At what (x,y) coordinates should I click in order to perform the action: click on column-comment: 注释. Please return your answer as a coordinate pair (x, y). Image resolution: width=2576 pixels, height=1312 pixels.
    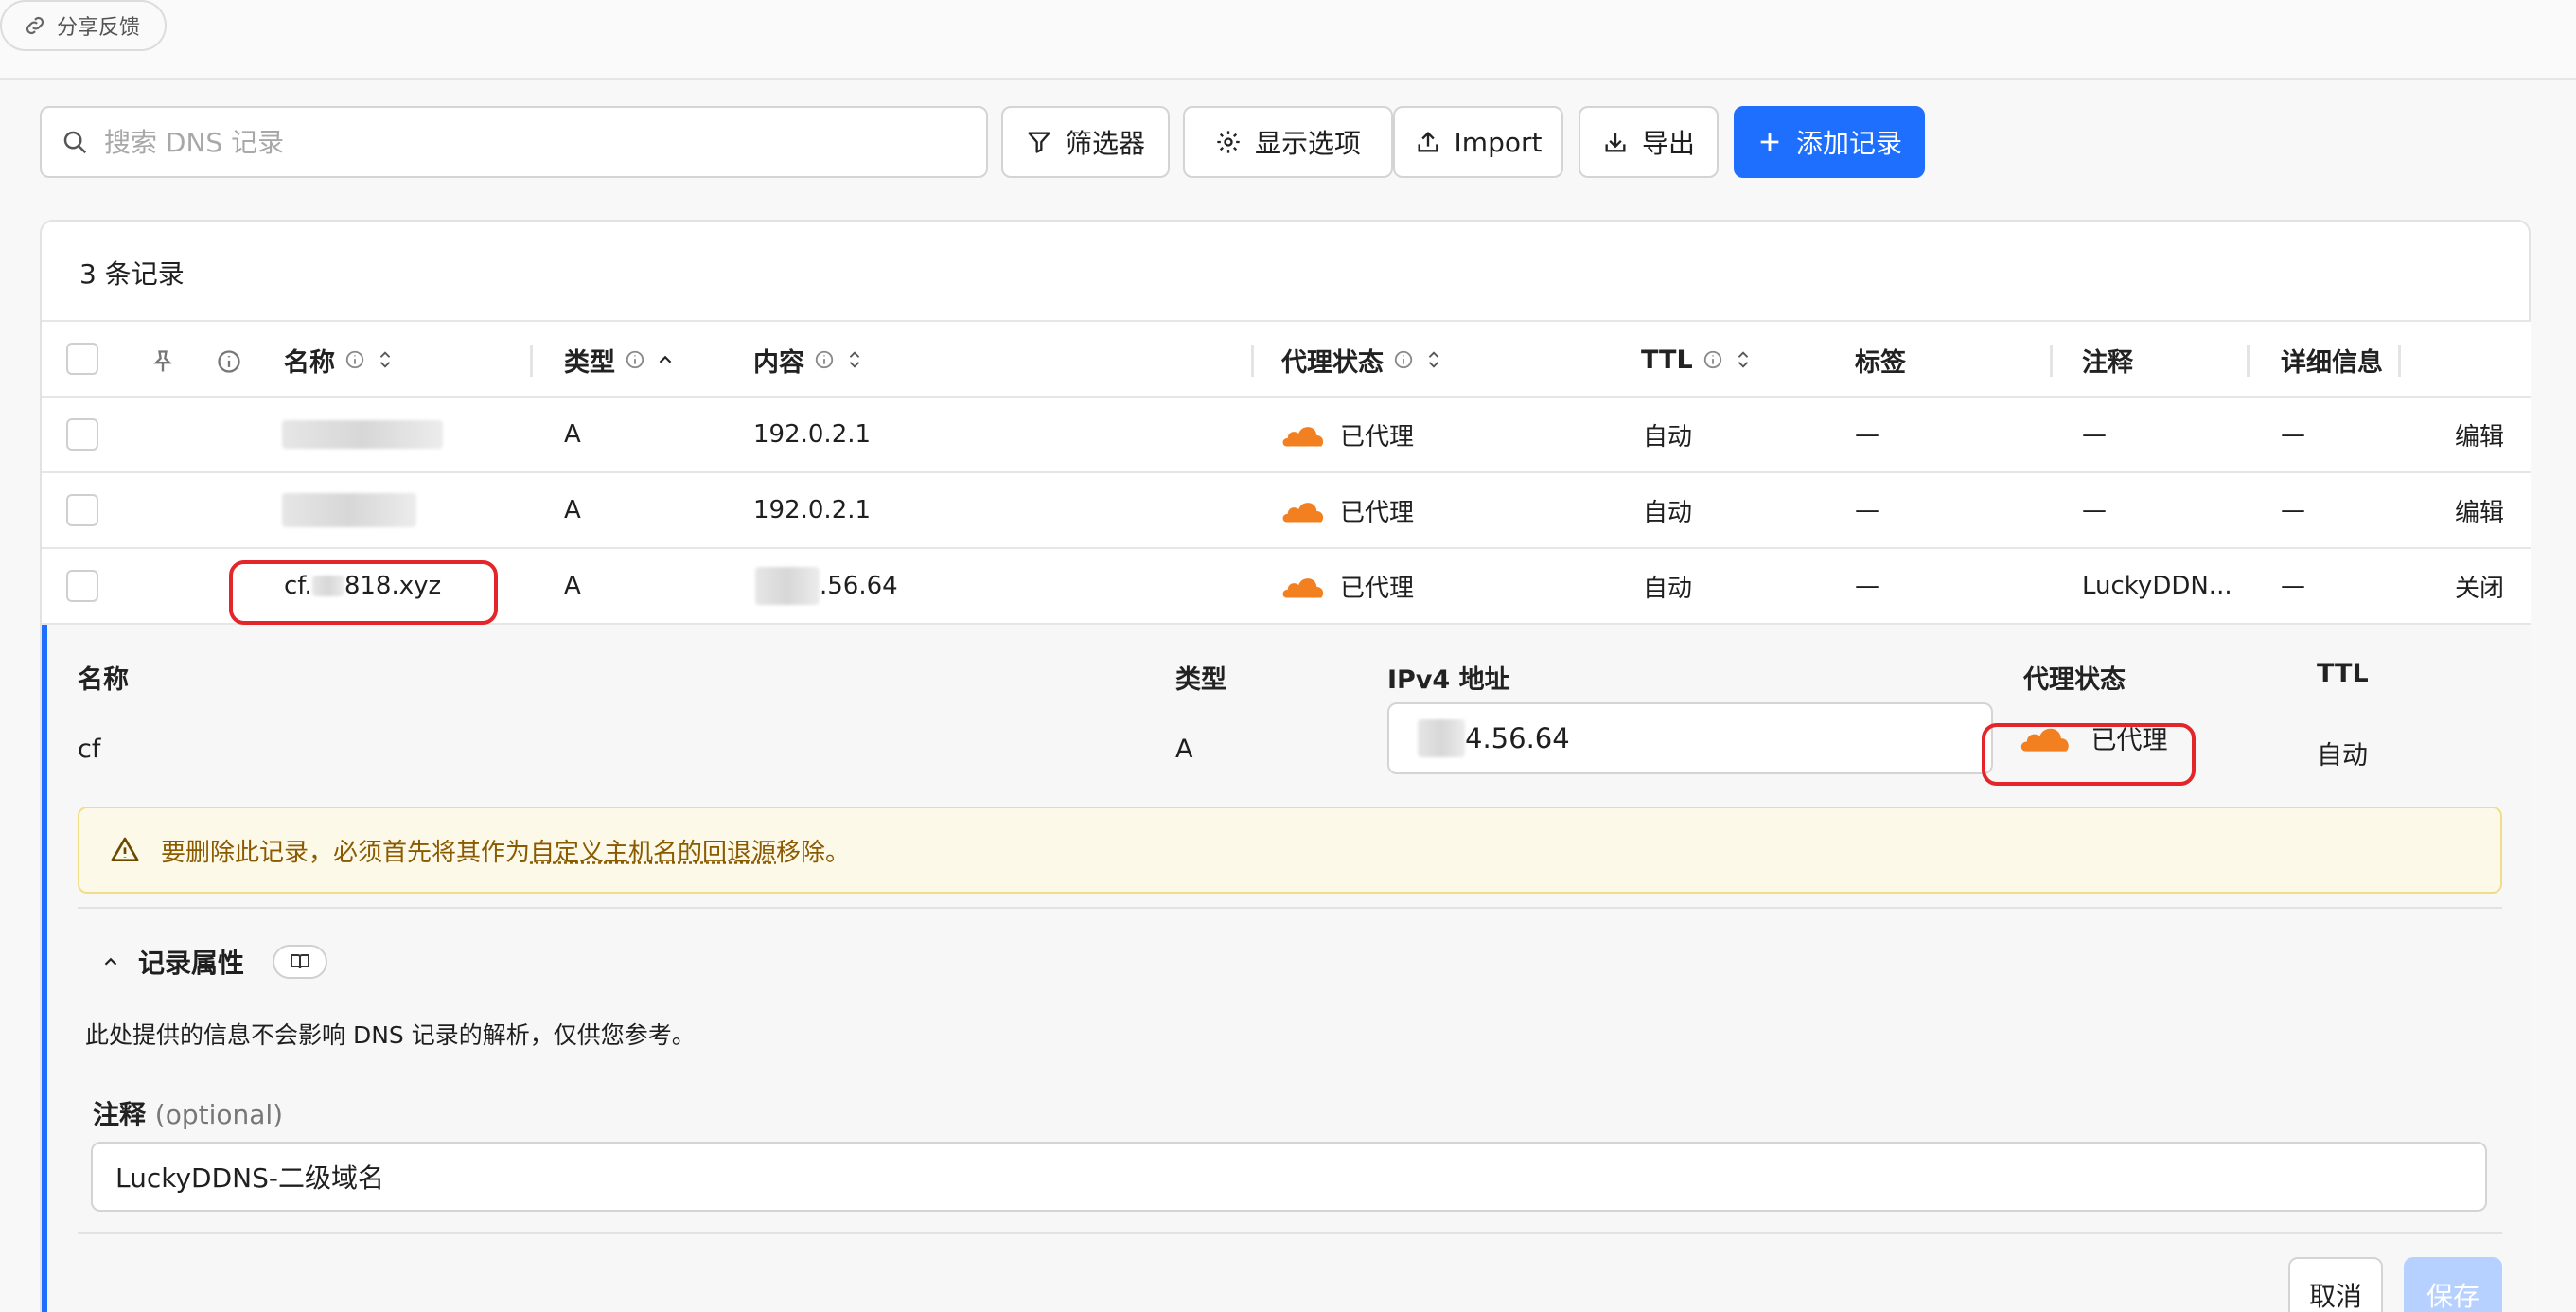
    Looking at the image, I should click on (2107, 360).